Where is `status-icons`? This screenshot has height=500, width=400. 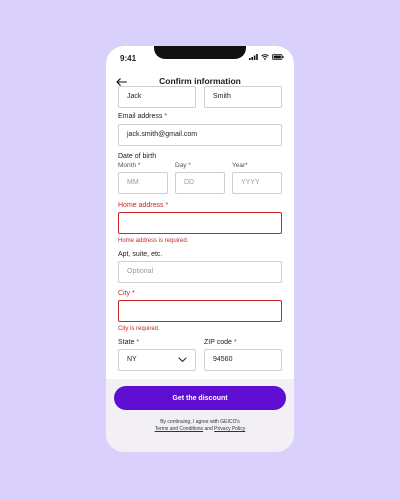
status-icons is located at coordinates (266, 57).